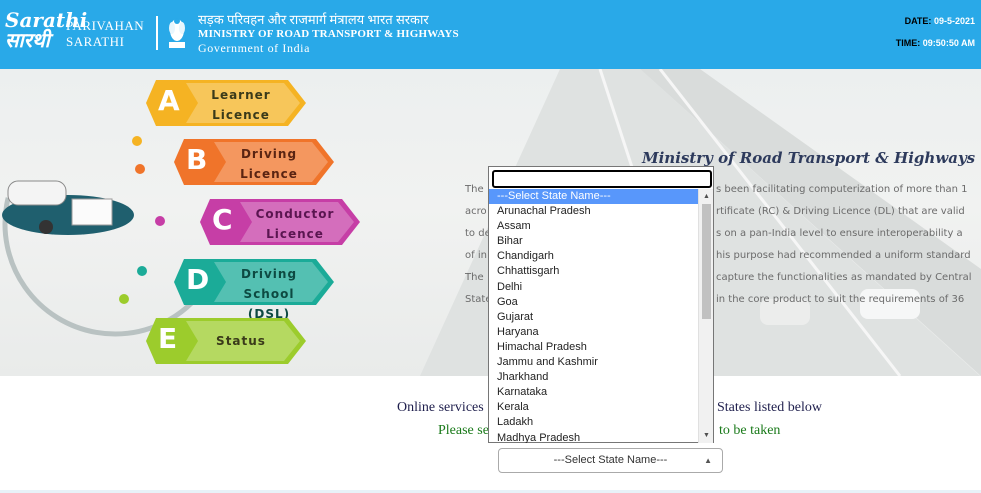 The height and width of the screenshot is (493, 981). Describe the element at coordinates (954, 21) in the screenshot. I see `date-value: 09-5-2021` at that location.